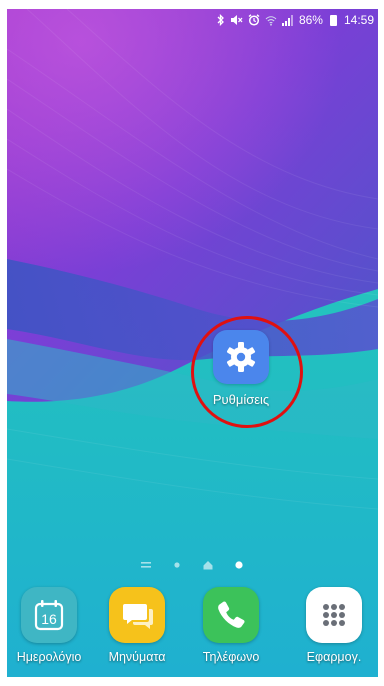 This screenshot has width=384, height=686. What do you see at coordinates (49, 657) in the screenshot?
I see `calendar-app-label: Ημερολόγιο` at bounding box center [49, 657].